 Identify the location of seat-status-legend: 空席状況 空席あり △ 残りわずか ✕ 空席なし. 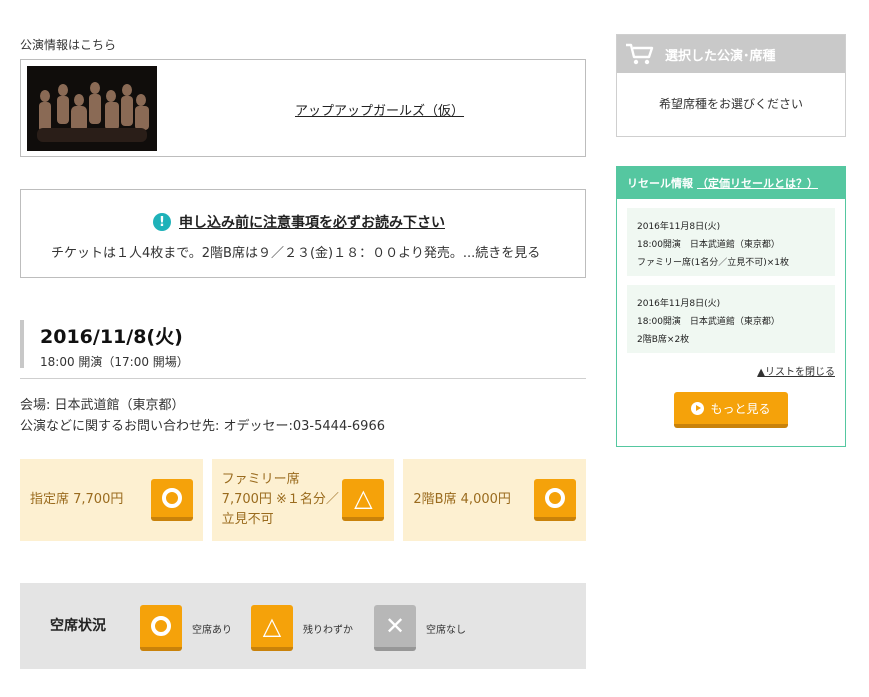
(303, 626).